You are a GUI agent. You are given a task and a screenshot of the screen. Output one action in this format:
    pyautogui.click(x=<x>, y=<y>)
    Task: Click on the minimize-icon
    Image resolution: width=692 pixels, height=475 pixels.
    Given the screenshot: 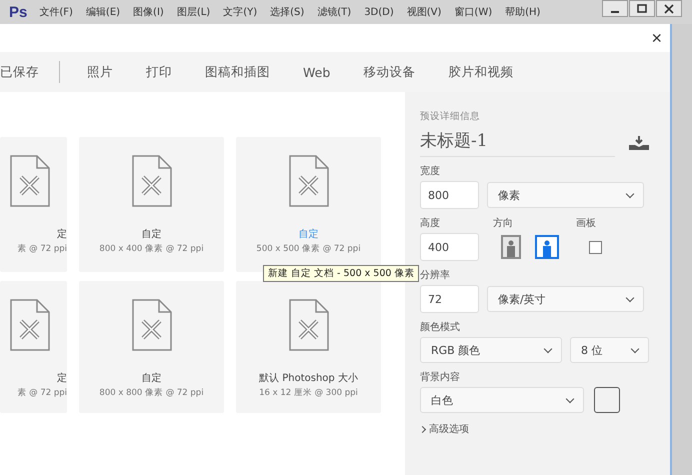 What is the action you would take?
    pyautogui.click(x=615, y=11)
    